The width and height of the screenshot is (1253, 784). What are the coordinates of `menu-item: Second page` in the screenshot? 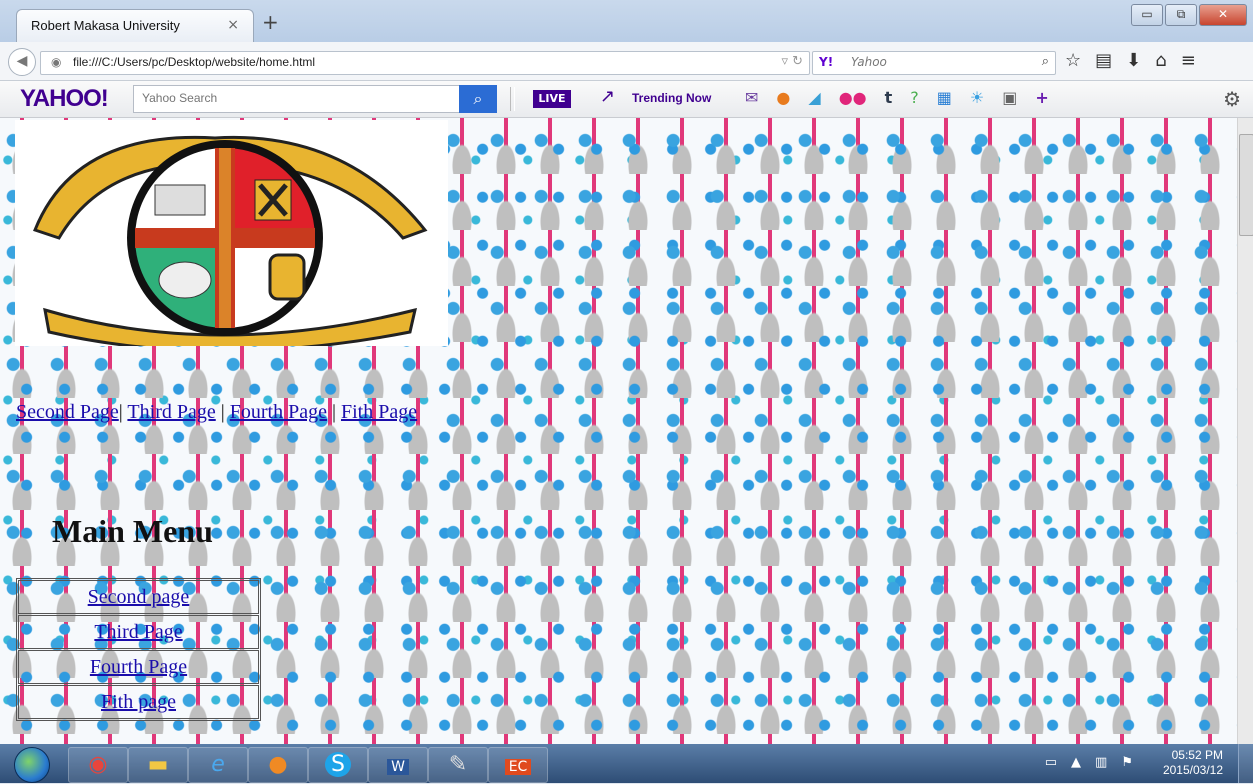 It's located at (138, 597).